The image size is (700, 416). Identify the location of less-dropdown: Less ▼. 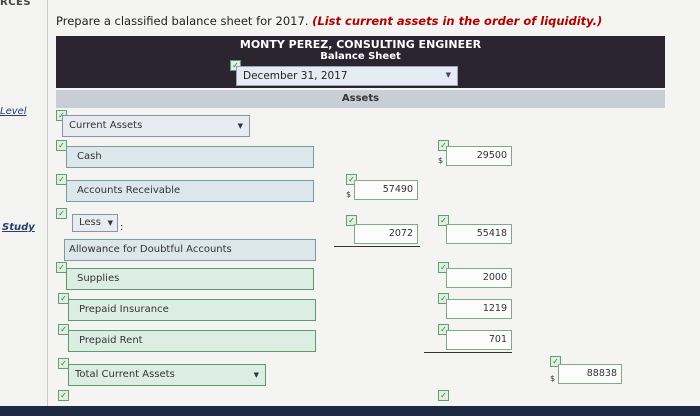
(95, 223).